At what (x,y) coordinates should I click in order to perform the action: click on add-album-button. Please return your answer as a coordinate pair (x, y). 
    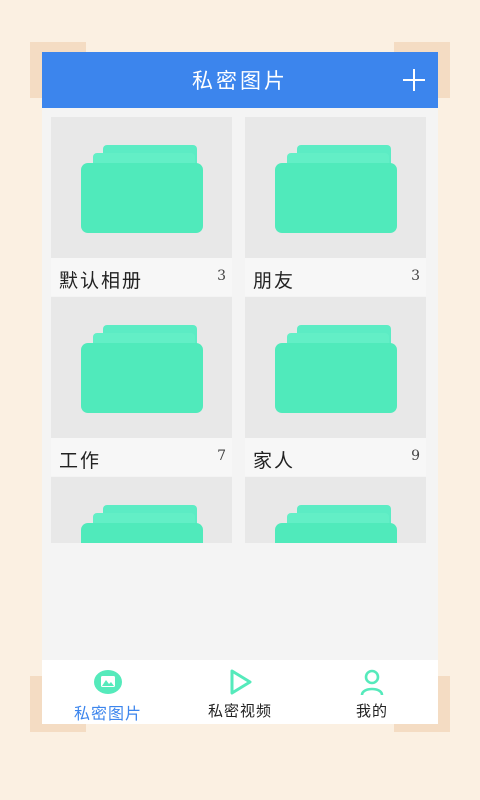
    Looking at the image, I should click on (414, 80).